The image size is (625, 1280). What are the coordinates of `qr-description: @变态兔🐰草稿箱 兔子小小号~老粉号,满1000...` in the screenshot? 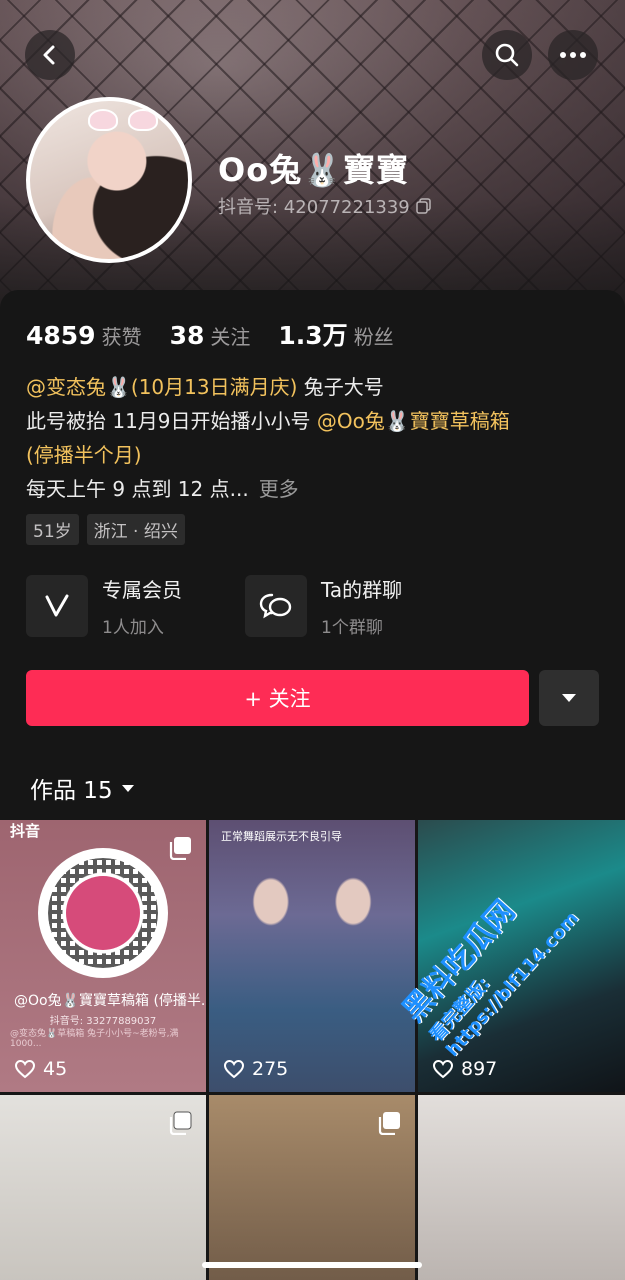 It's located at (94, 1039).